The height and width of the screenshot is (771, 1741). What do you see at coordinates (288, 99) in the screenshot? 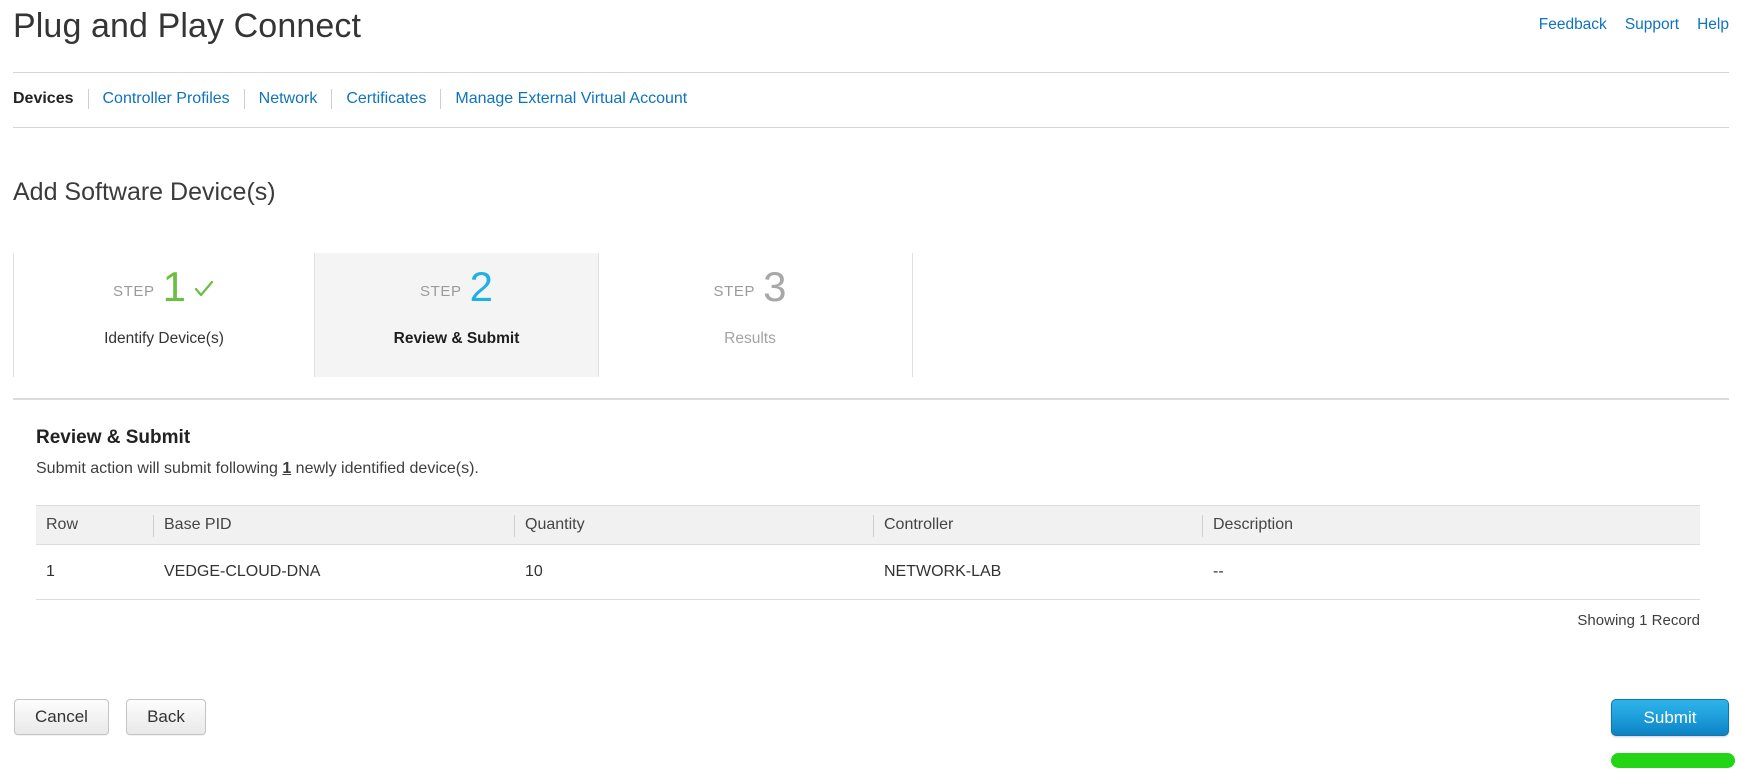
I see `tab-network: Network` at bounding box center [288, 99].